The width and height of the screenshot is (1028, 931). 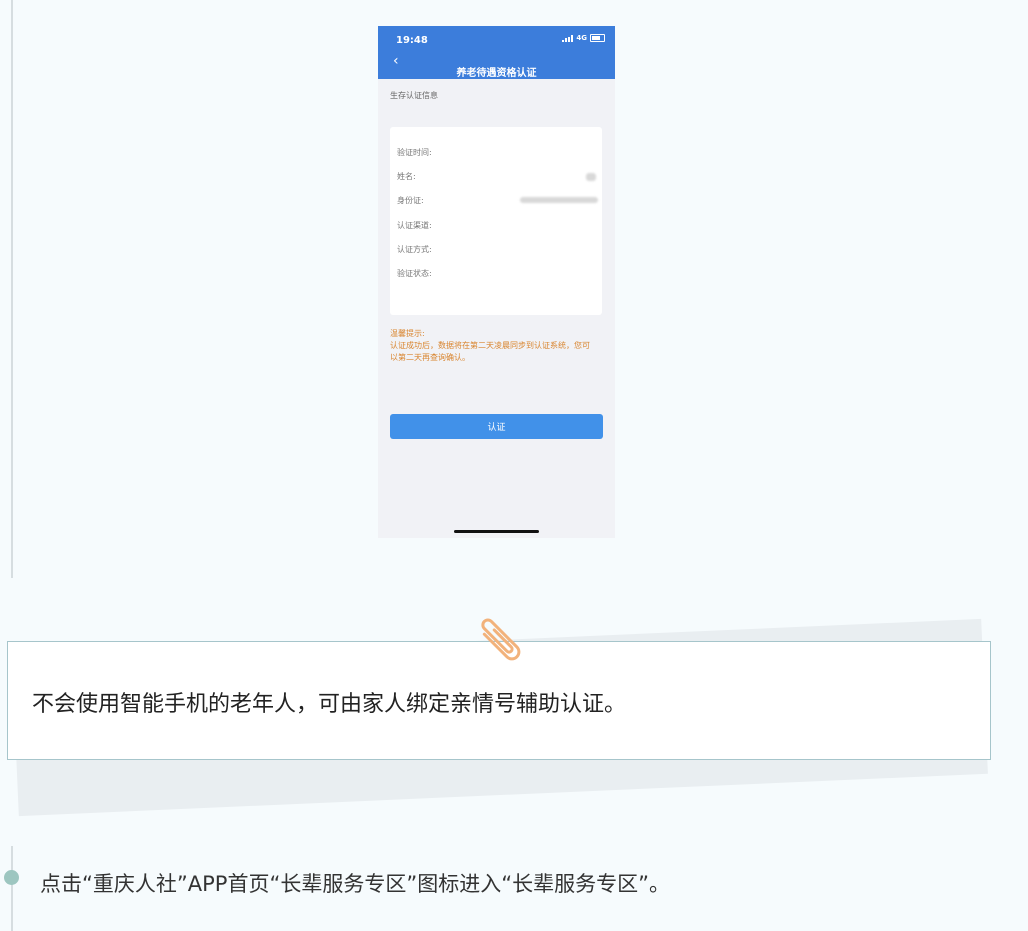 I want to click on field-name-label: 姓名:, so click(x=406, y=176).